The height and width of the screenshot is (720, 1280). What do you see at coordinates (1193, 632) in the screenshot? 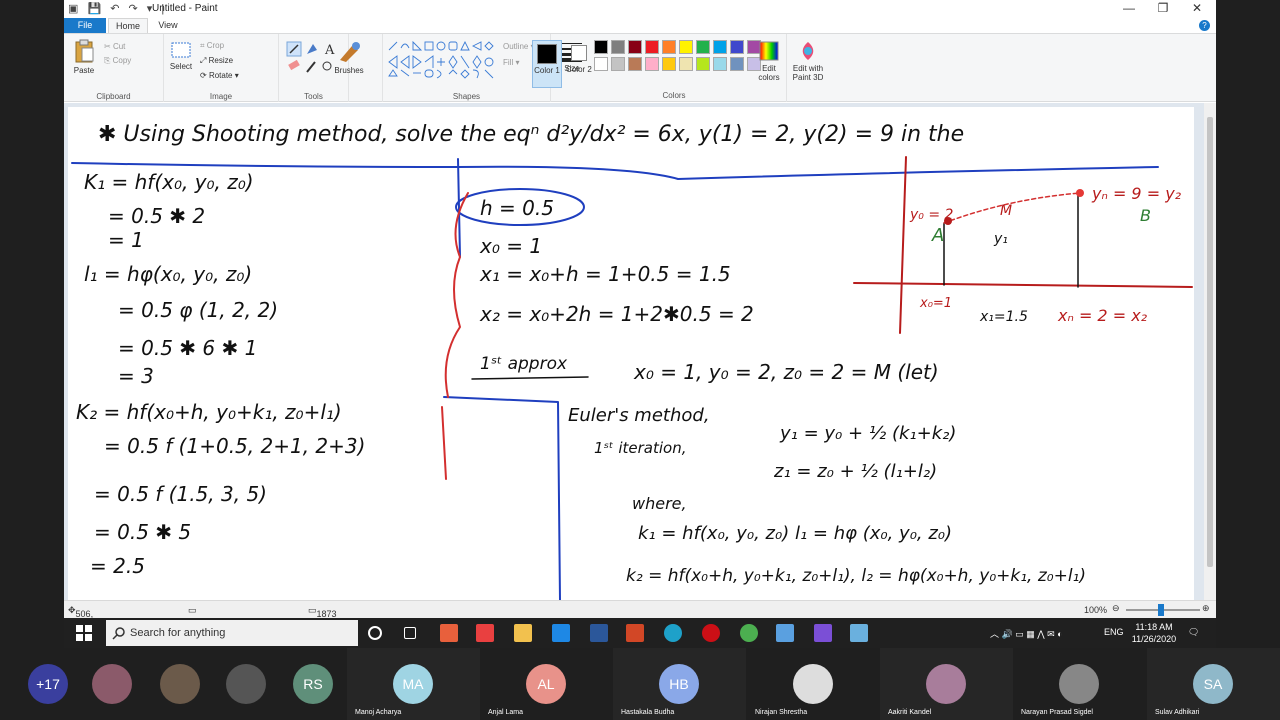
I see `notification-icon: 🗨` at bounding box center [1193, 632].